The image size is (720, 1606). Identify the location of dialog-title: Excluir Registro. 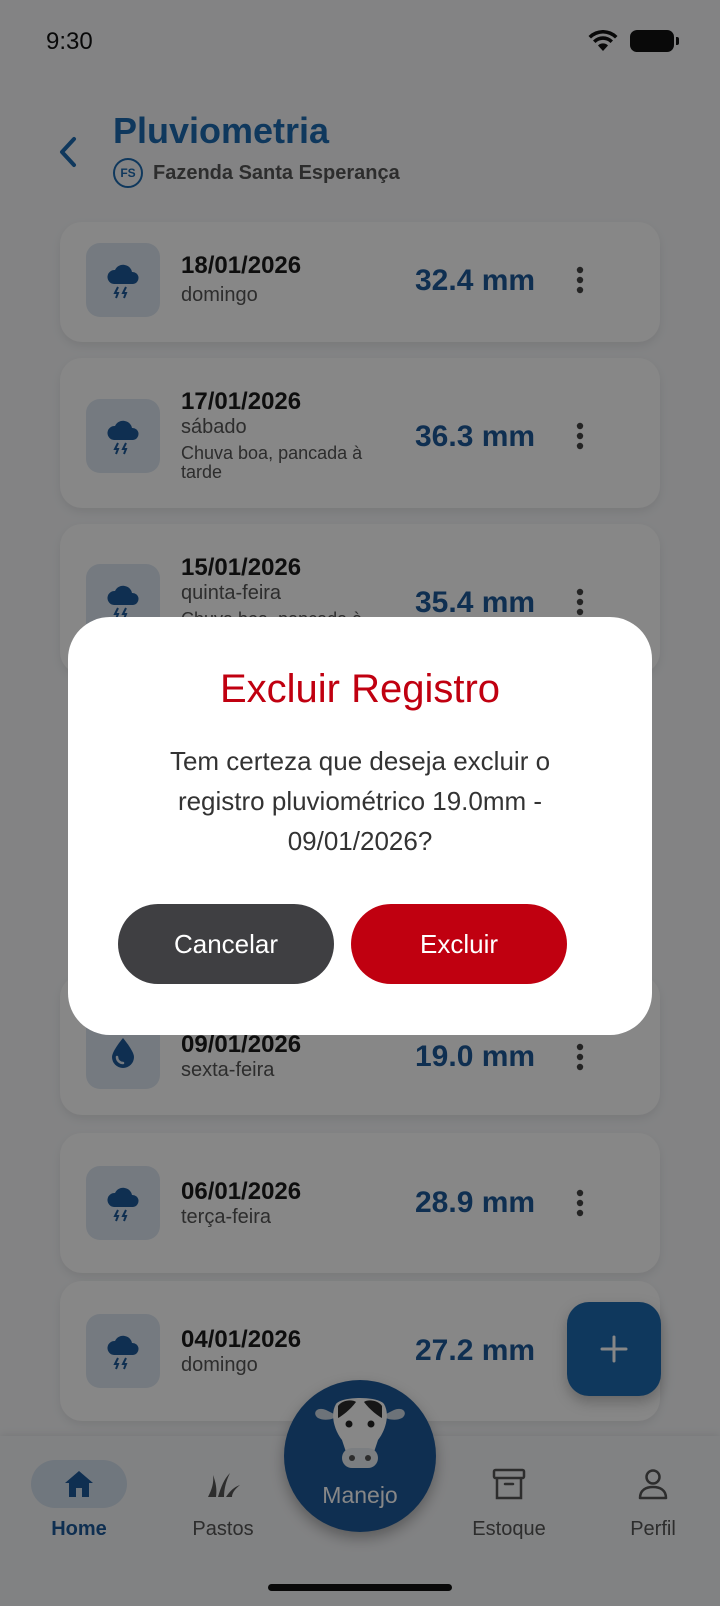
(360, 689).